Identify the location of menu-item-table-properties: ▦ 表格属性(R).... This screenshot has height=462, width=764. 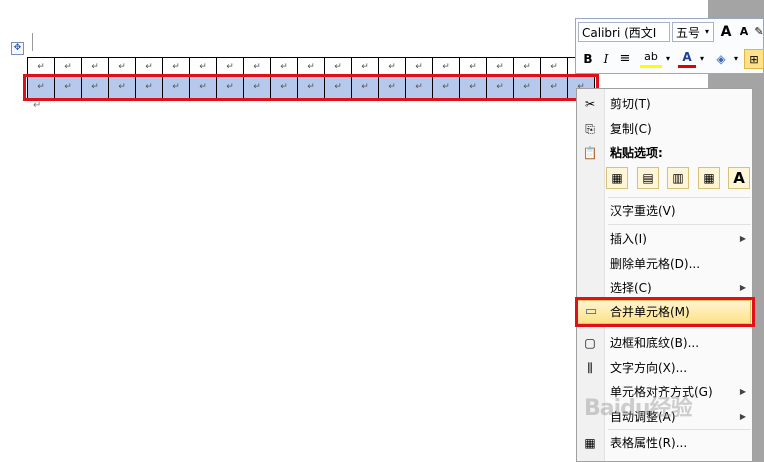
(664, 443).